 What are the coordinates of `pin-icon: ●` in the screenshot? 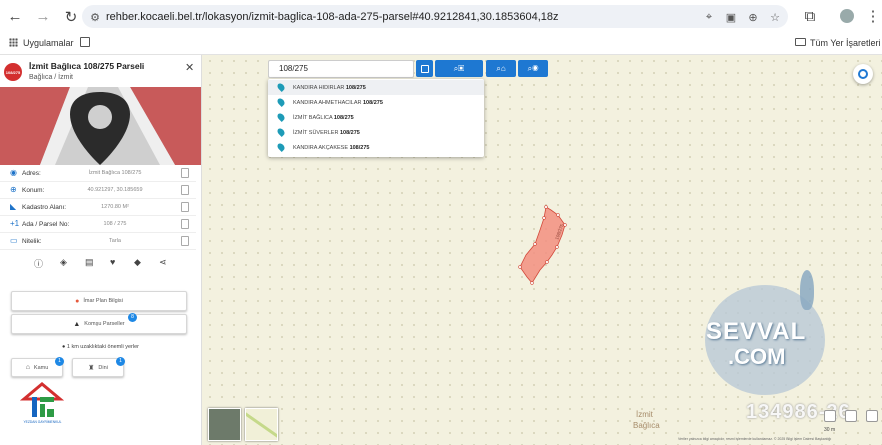 It's located at (64, 347).